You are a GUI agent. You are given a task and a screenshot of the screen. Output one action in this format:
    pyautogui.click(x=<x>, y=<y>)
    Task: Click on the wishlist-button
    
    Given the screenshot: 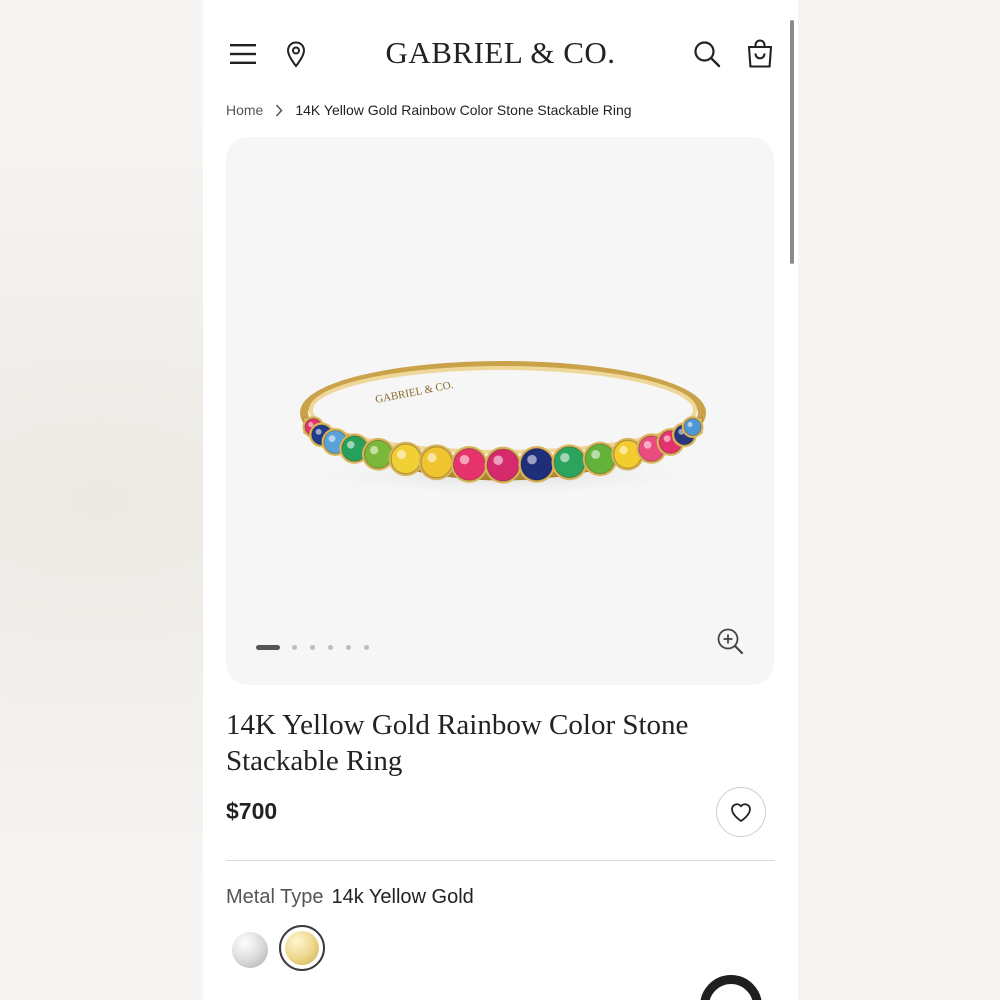 What is the action you would take?
    pyautogui.click(x=741, y=812)
    